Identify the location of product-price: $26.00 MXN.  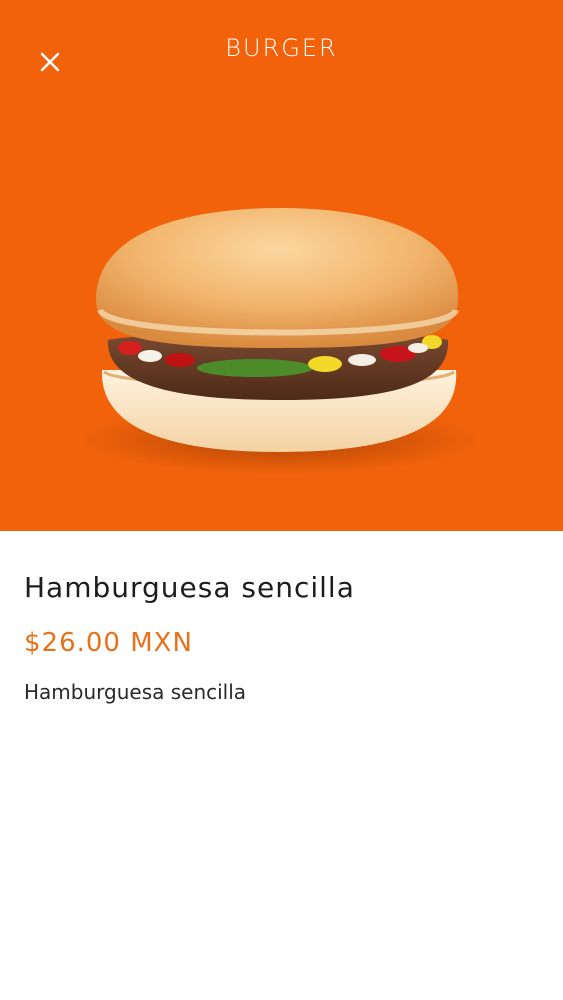
(108, 643).